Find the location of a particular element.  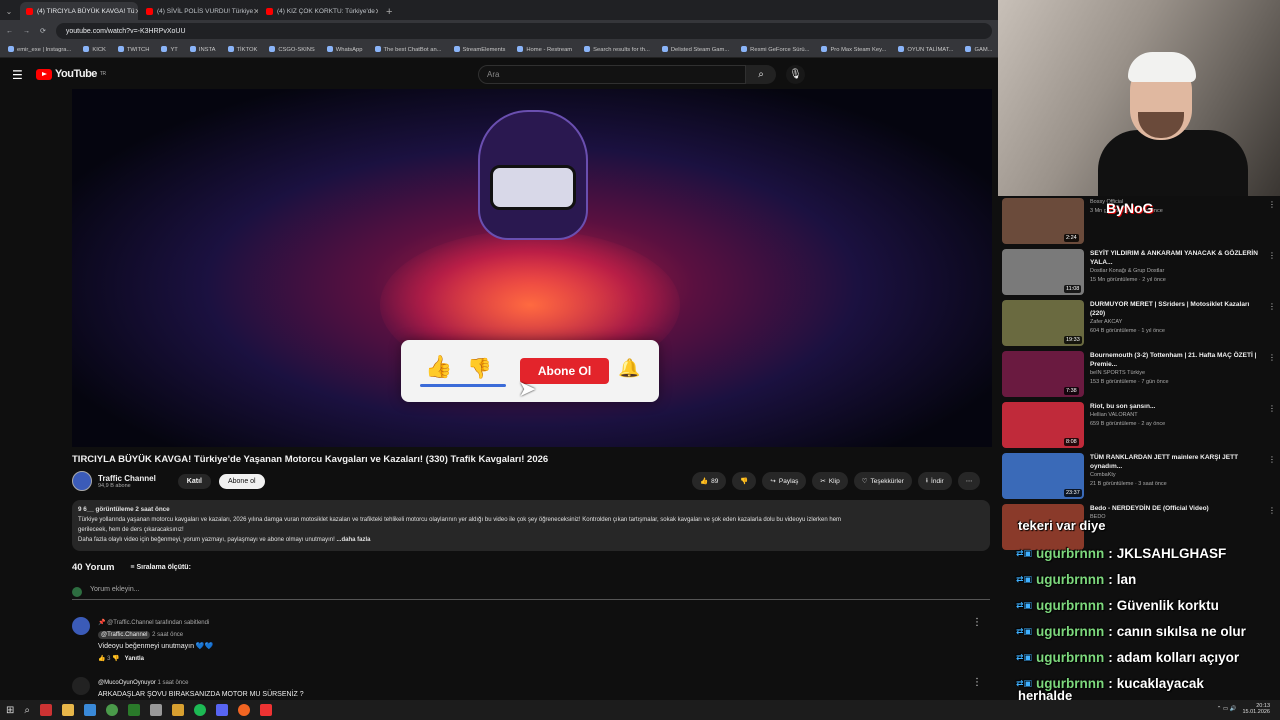

excel-icon is located at coordinates (134, 710).